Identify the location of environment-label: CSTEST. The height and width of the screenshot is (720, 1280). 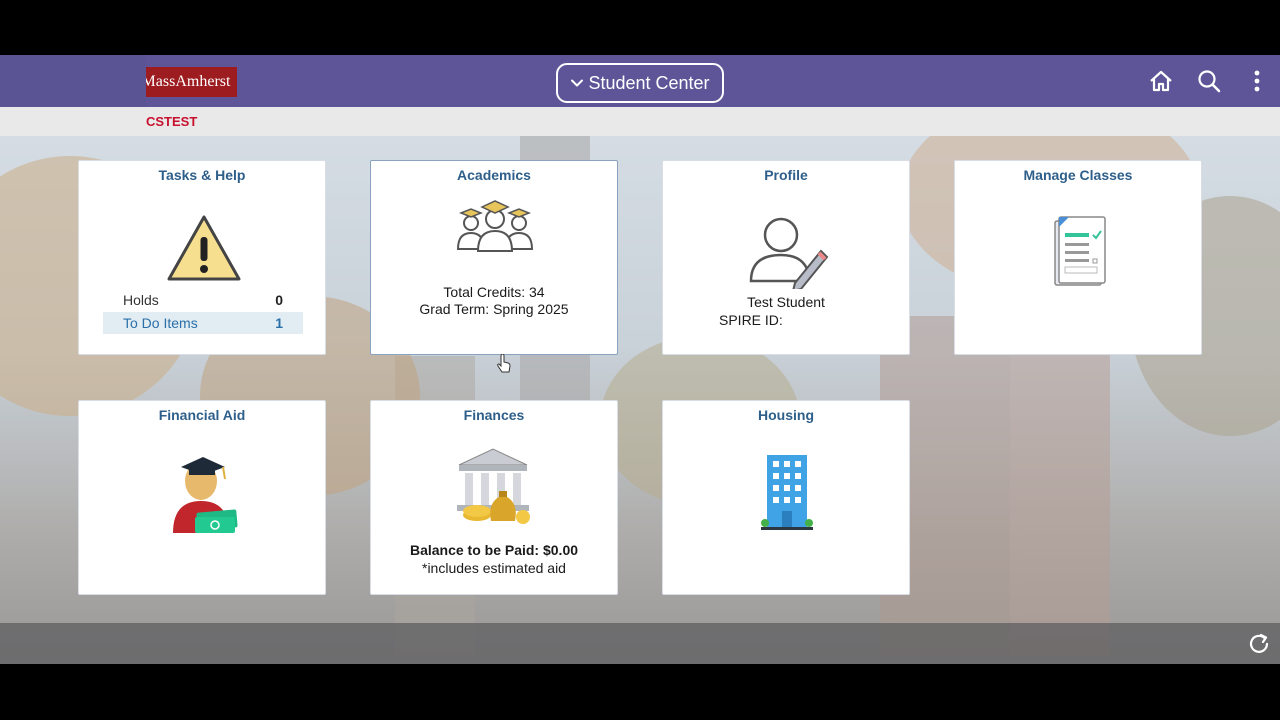
(172, 121).